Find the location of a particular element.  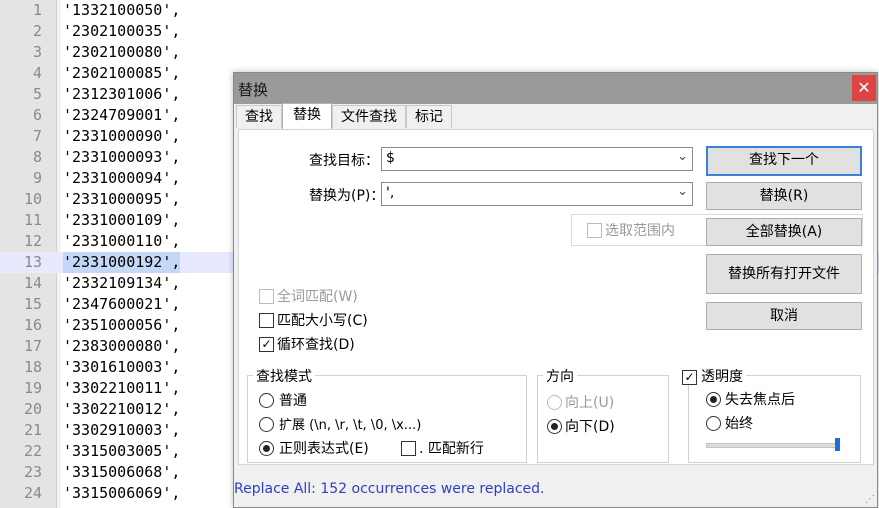

editor-line: 1 '1332100050', is located at coordinates (439, 10).